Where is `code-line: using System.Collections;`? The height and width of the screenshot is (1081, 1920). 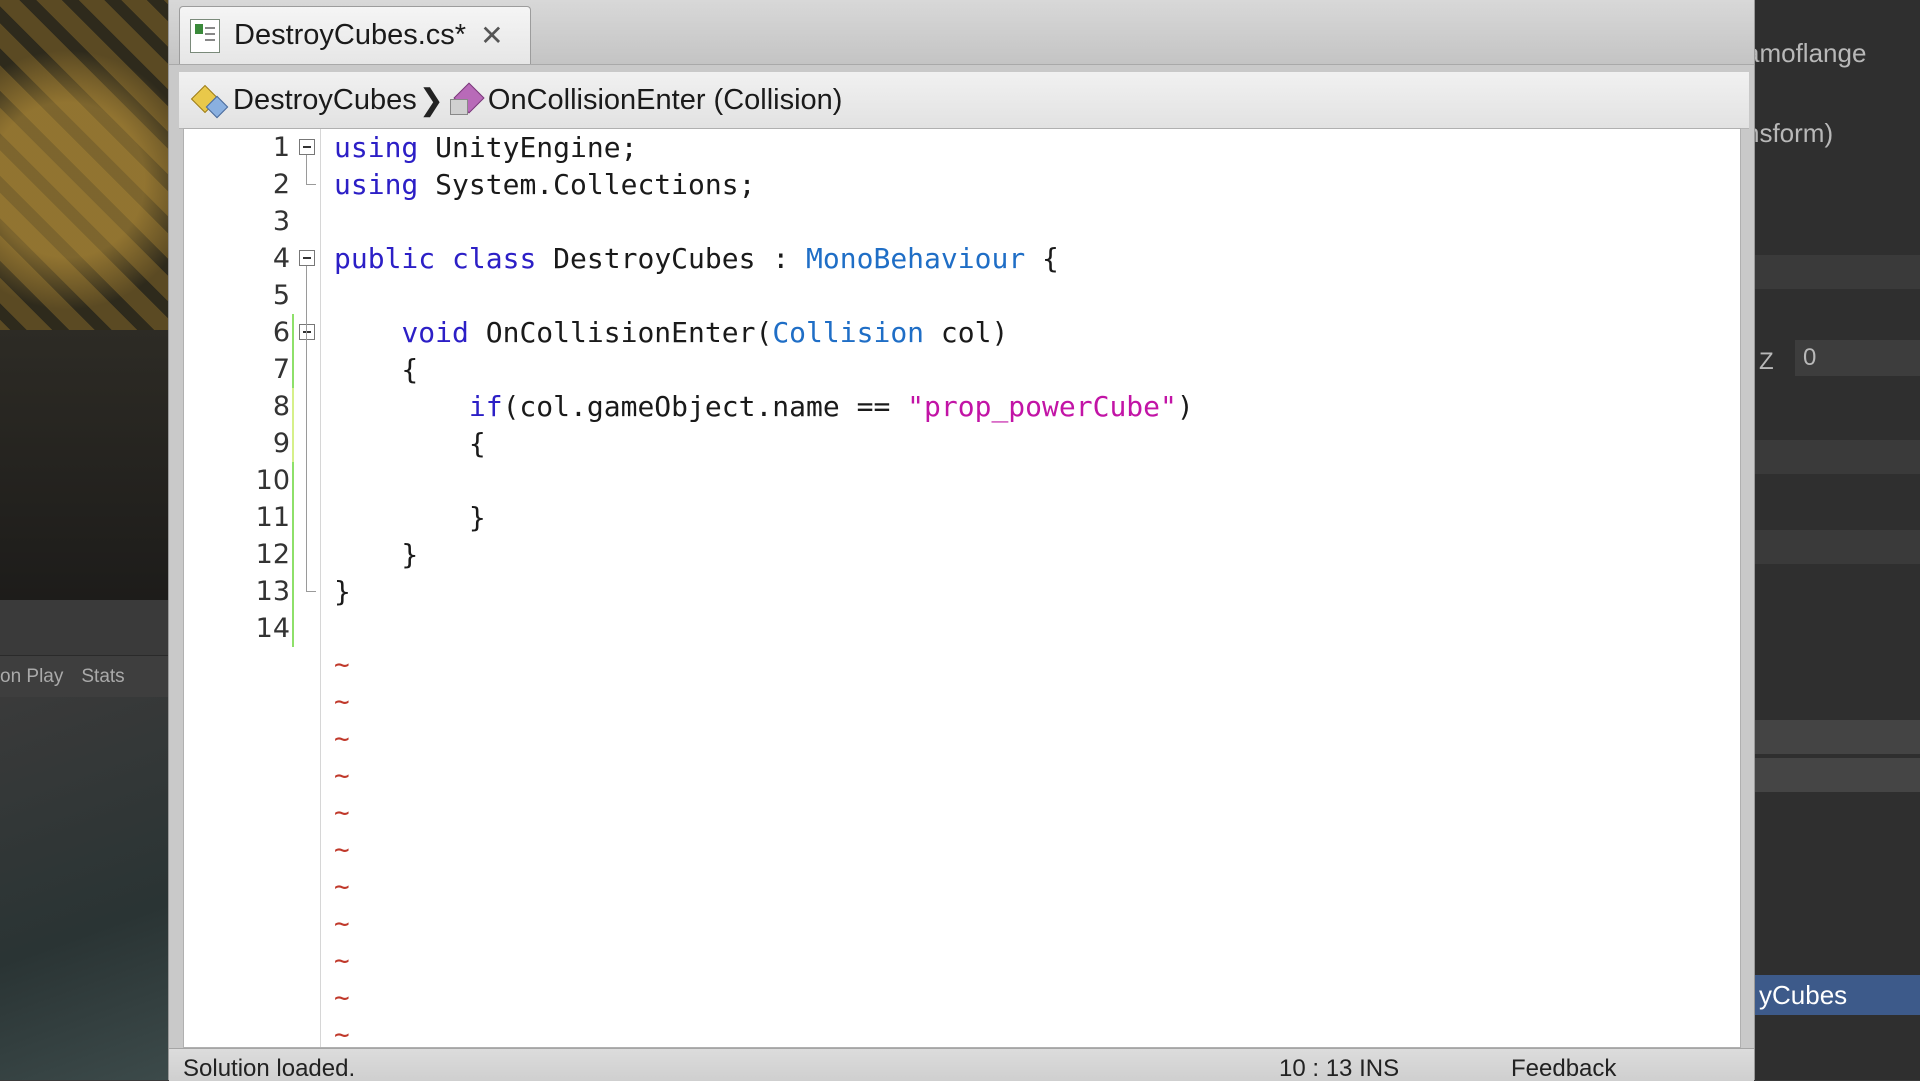 code-line: using System.Collections; is located at coordinates (544, 184).